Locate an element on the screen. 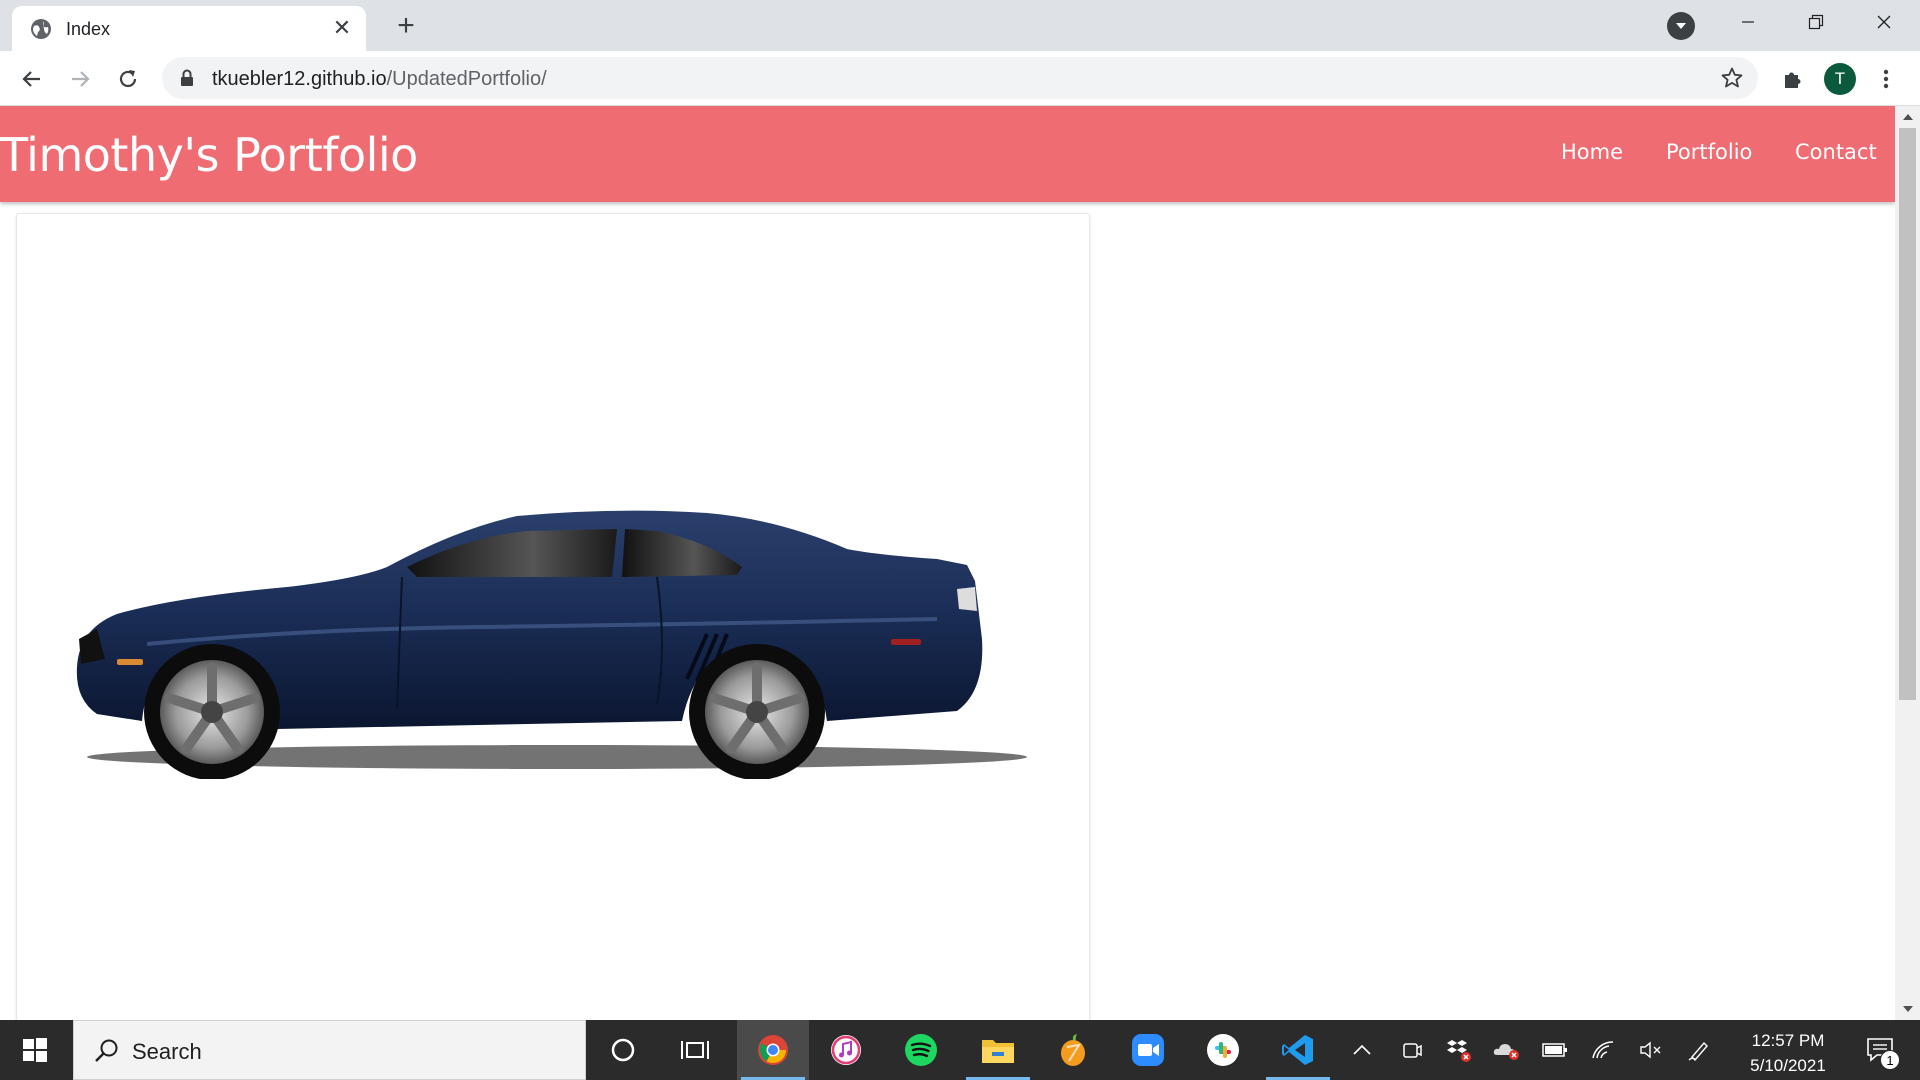  itunes-icon is located at coordinates (846, 1050).